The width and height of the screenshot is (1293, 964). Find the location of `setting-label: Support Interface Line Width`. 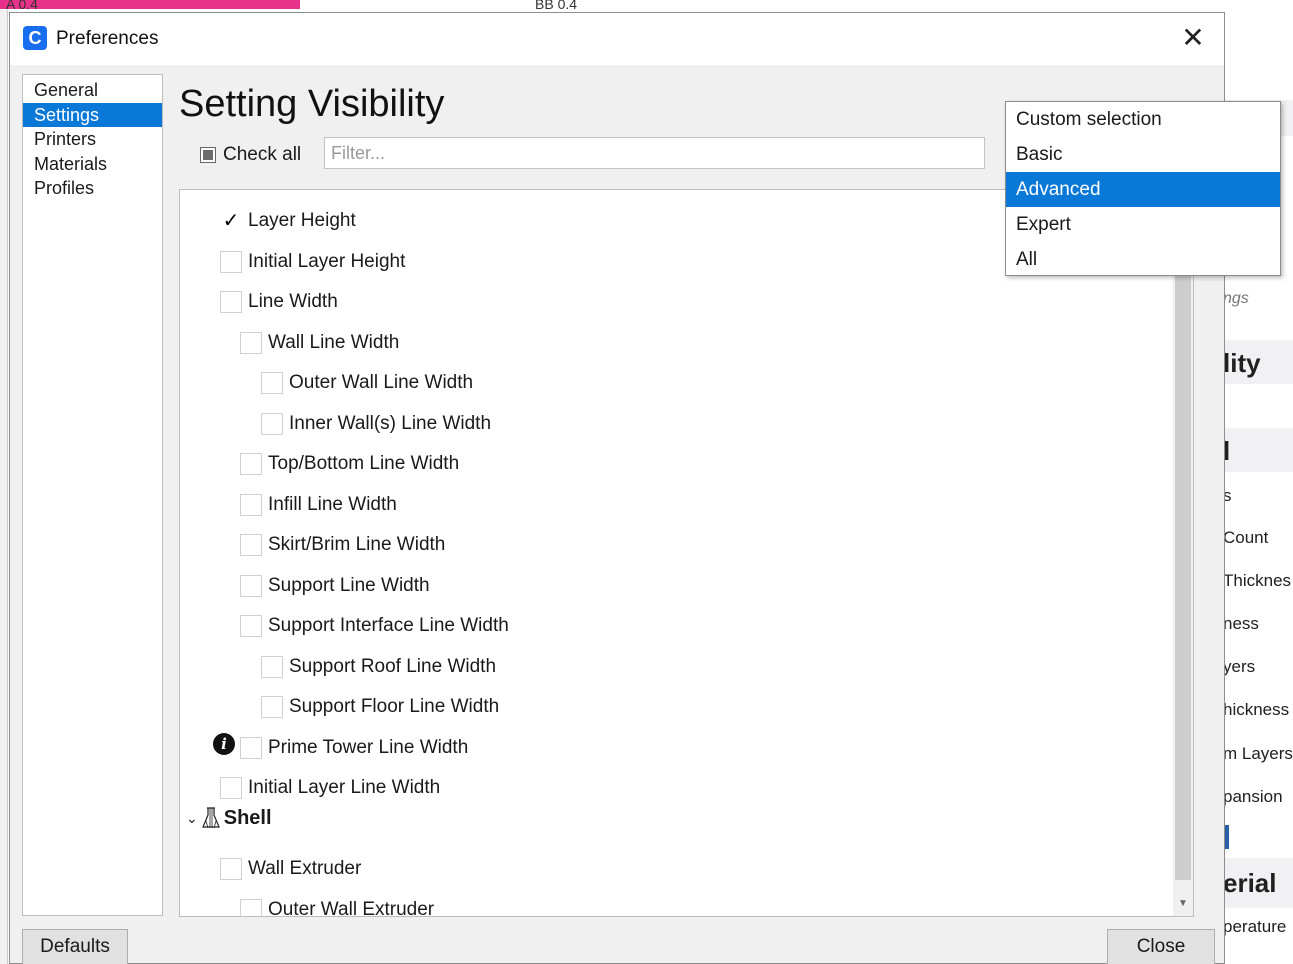

setting-label: Support Interface Line Width is located at coordinates (388, 625).